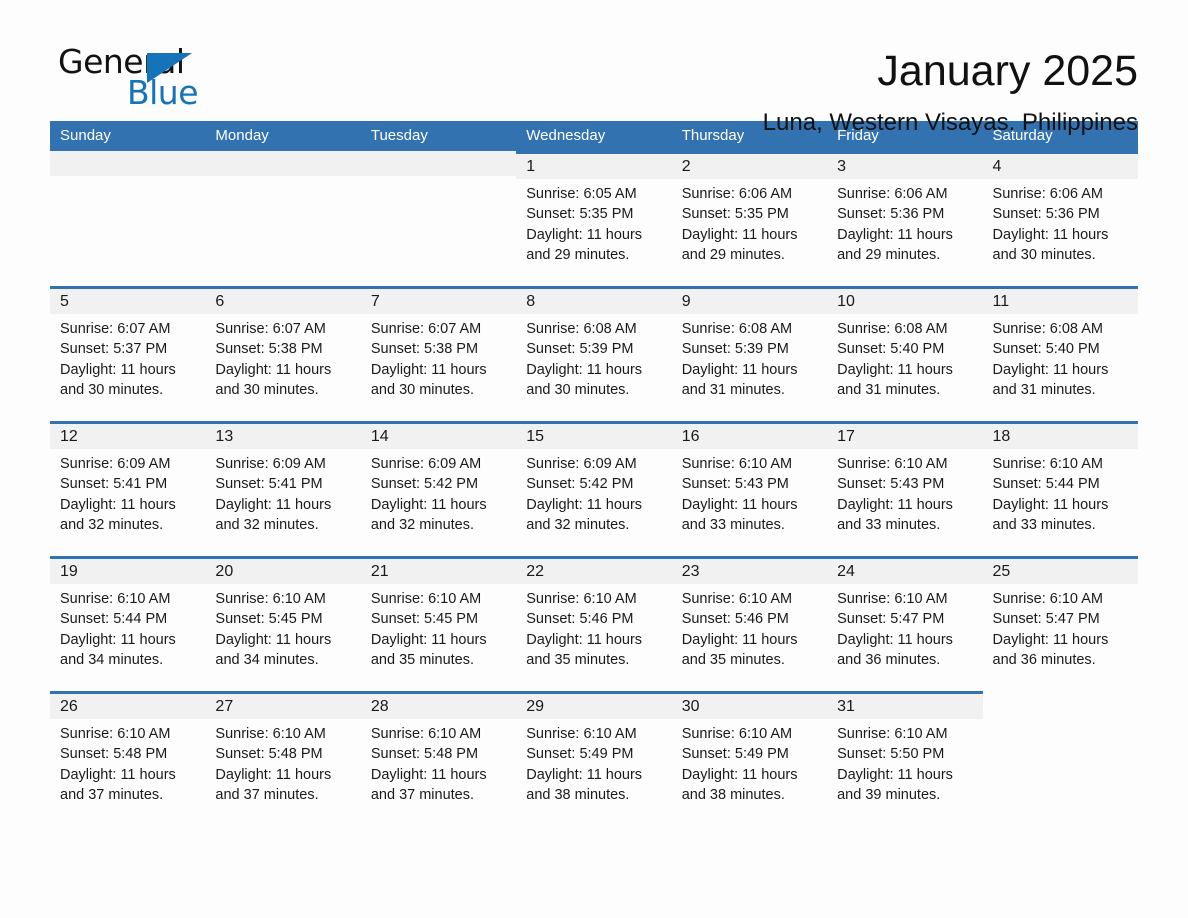 The height and width of the screenshot is (918, 1188). What do you see at coordinates (1047, 194) in the screenshot?
I see `sunrise-text: Sunrise: 6:06 AM` at bounding box center [1047, 194].